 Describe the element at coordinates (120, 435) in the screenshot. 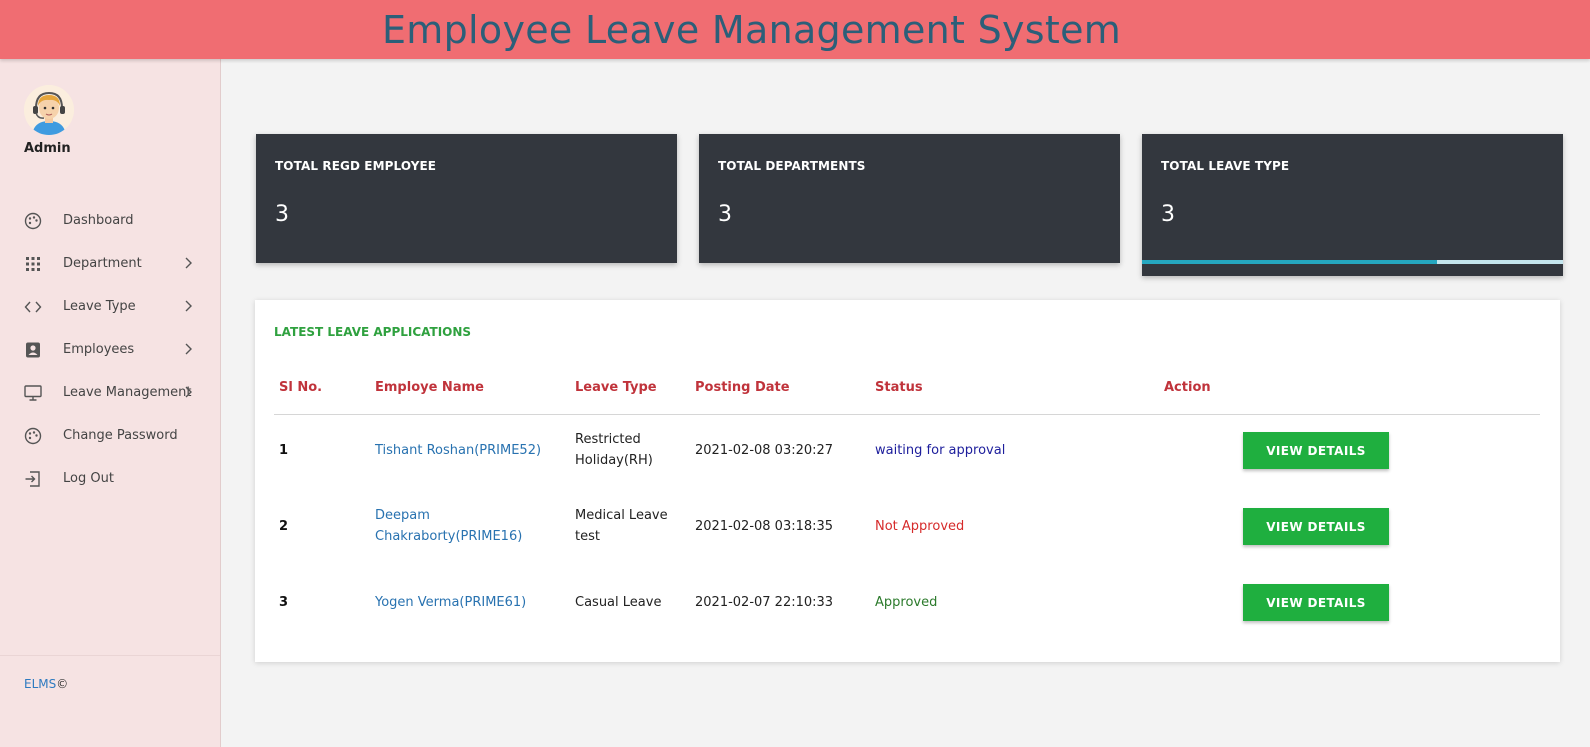

I see `sidebar-item-label: Change Password` at that location.